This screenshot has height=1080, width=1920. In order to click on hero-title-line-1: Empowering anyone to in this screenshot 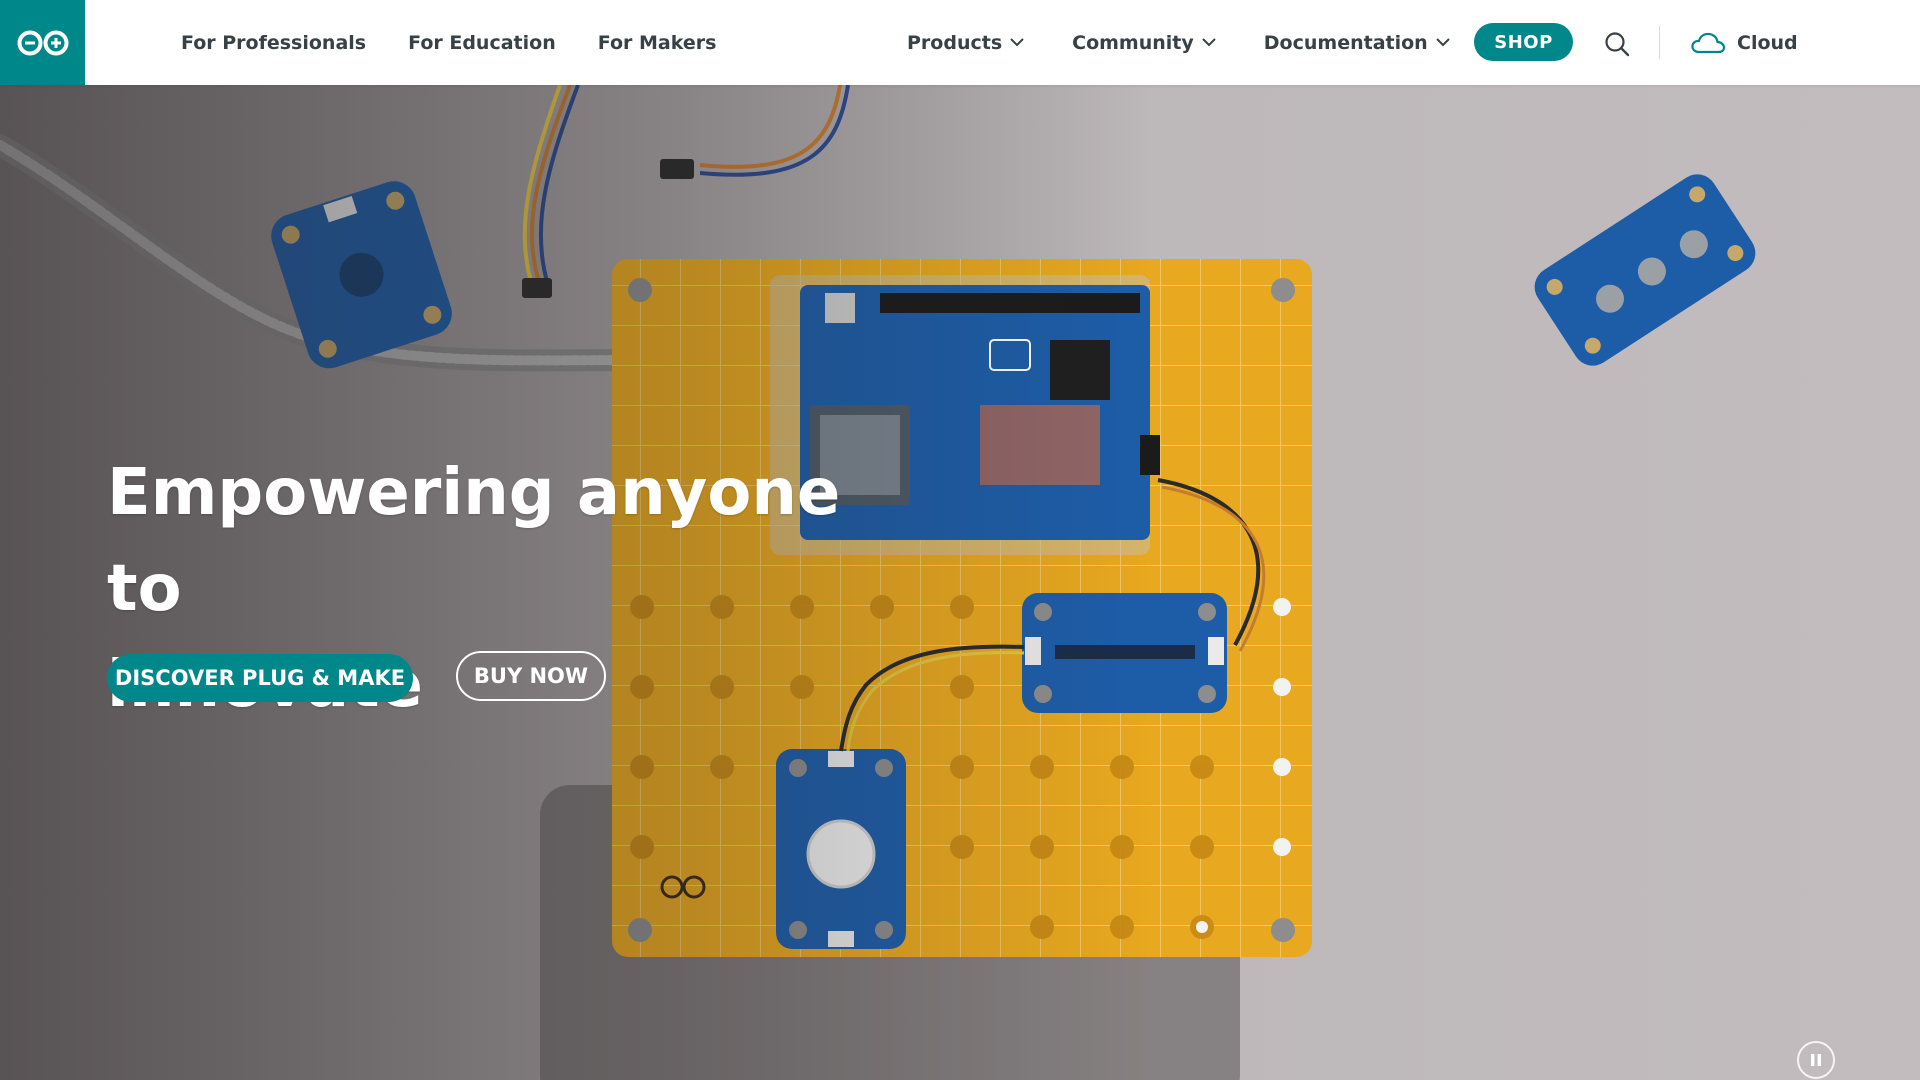, I will do `click(474, 541)`.